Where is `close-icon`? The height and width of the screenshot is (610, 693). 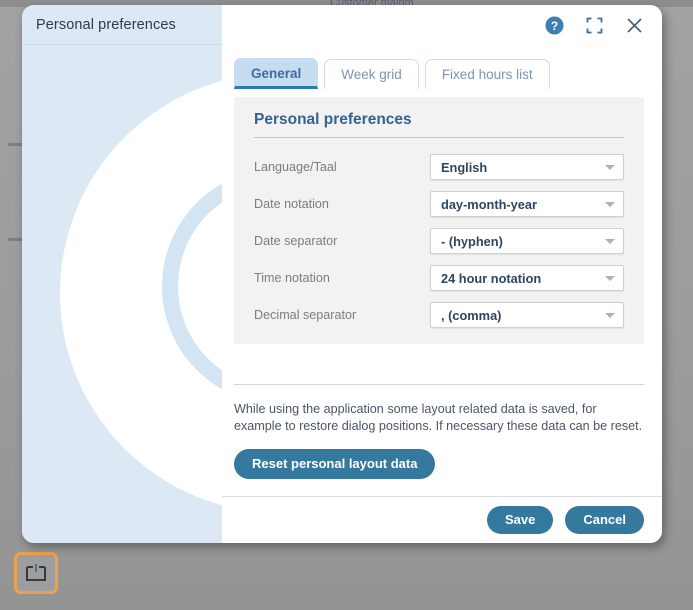 close-icon is located at coordinates (634, 25).